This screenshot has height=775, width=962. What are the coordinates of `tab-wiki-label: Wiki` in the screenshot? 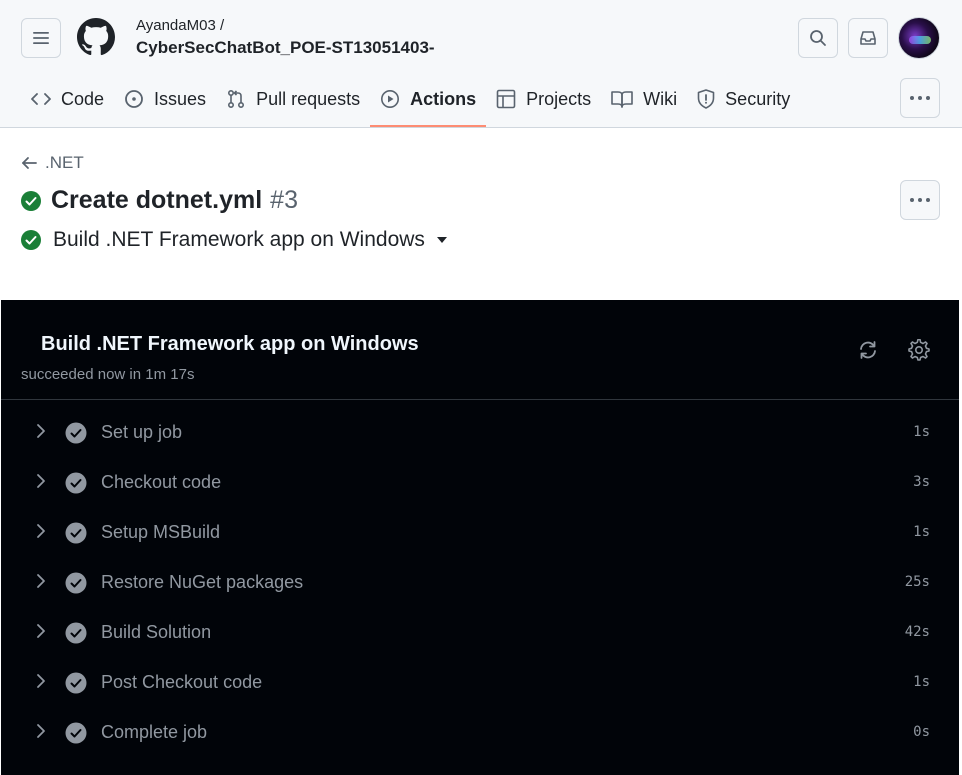 It's located at (660, 98).